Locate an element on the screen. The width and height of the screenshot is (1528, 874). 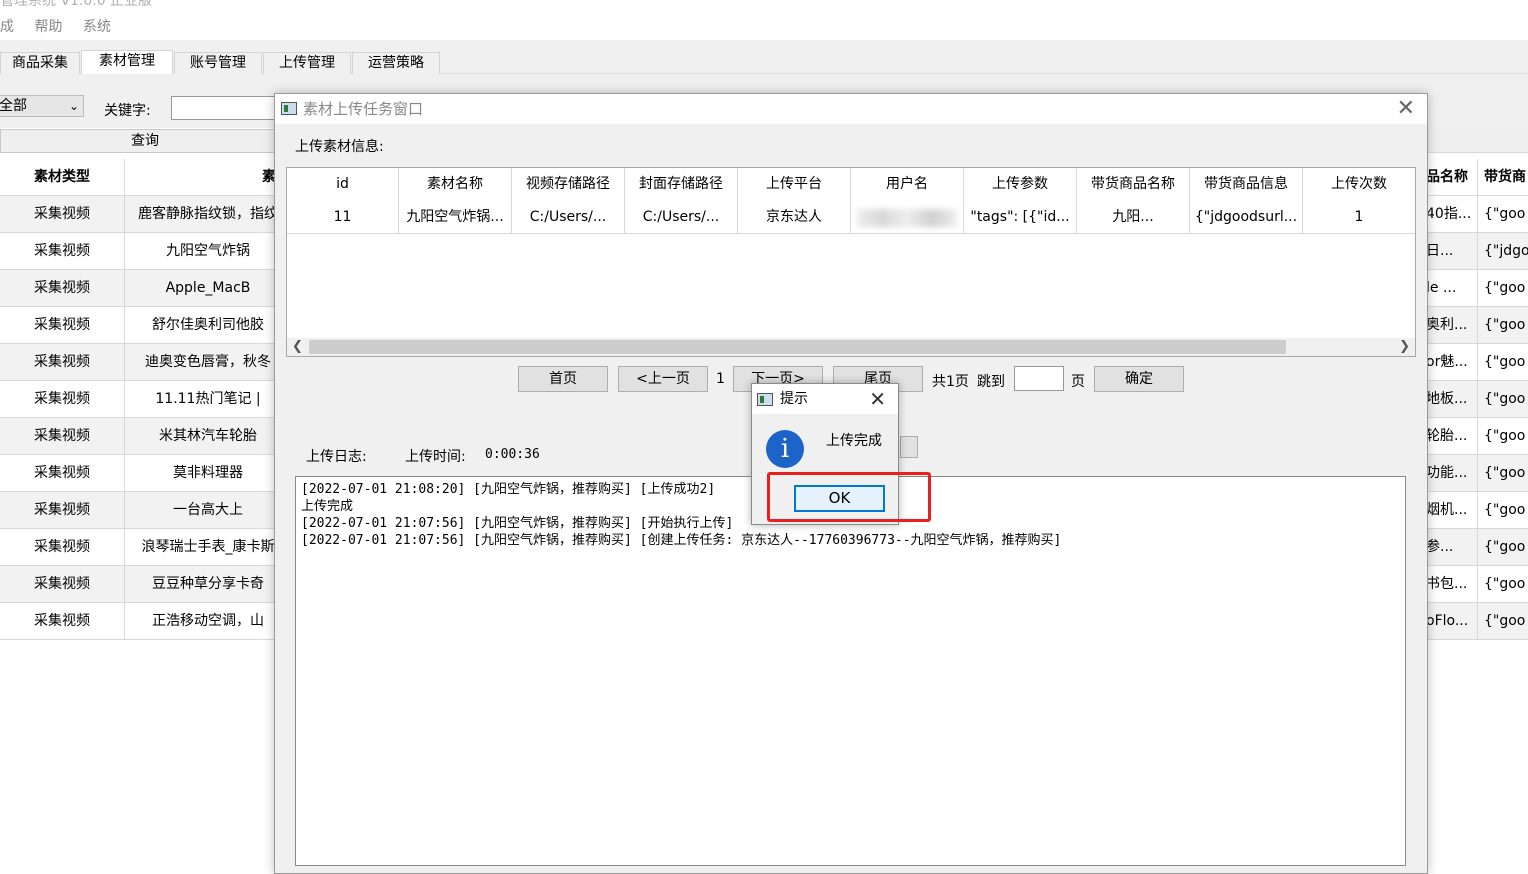
table-row: or魅... {"goo is located at coordinates (1477, 362).